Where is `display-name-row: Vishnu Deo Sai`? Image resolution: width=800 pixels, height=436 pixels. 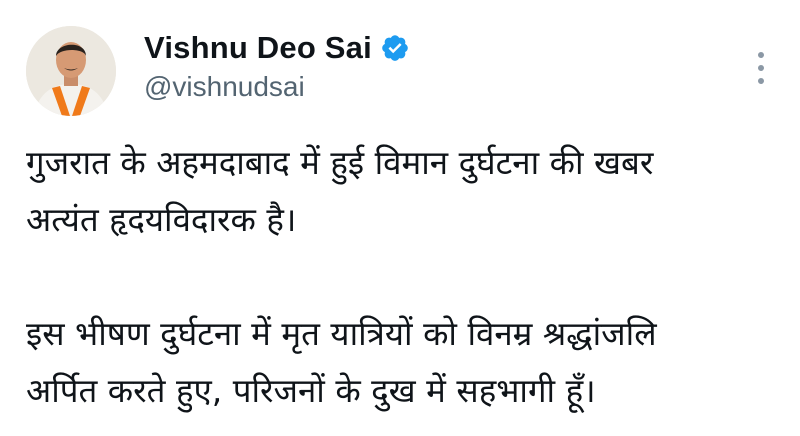
display-name-row: Vishnu Deo Sai is located at coordinates (277, 48).